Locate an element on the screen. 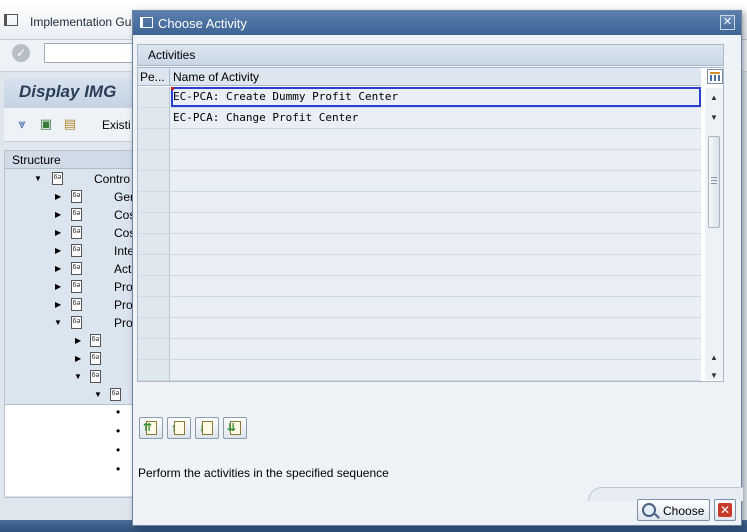 This screenshot has width=747, height=532. activity-name-cell: EC-PCA: Create Dummy Profit Center is located at coordinates (436, 97).